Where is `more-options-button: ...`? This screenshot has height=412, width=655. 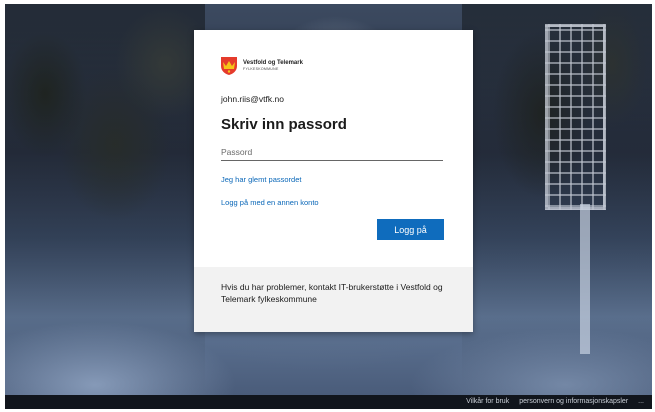 more-options-button: ... is located at coordinates (641, 402).